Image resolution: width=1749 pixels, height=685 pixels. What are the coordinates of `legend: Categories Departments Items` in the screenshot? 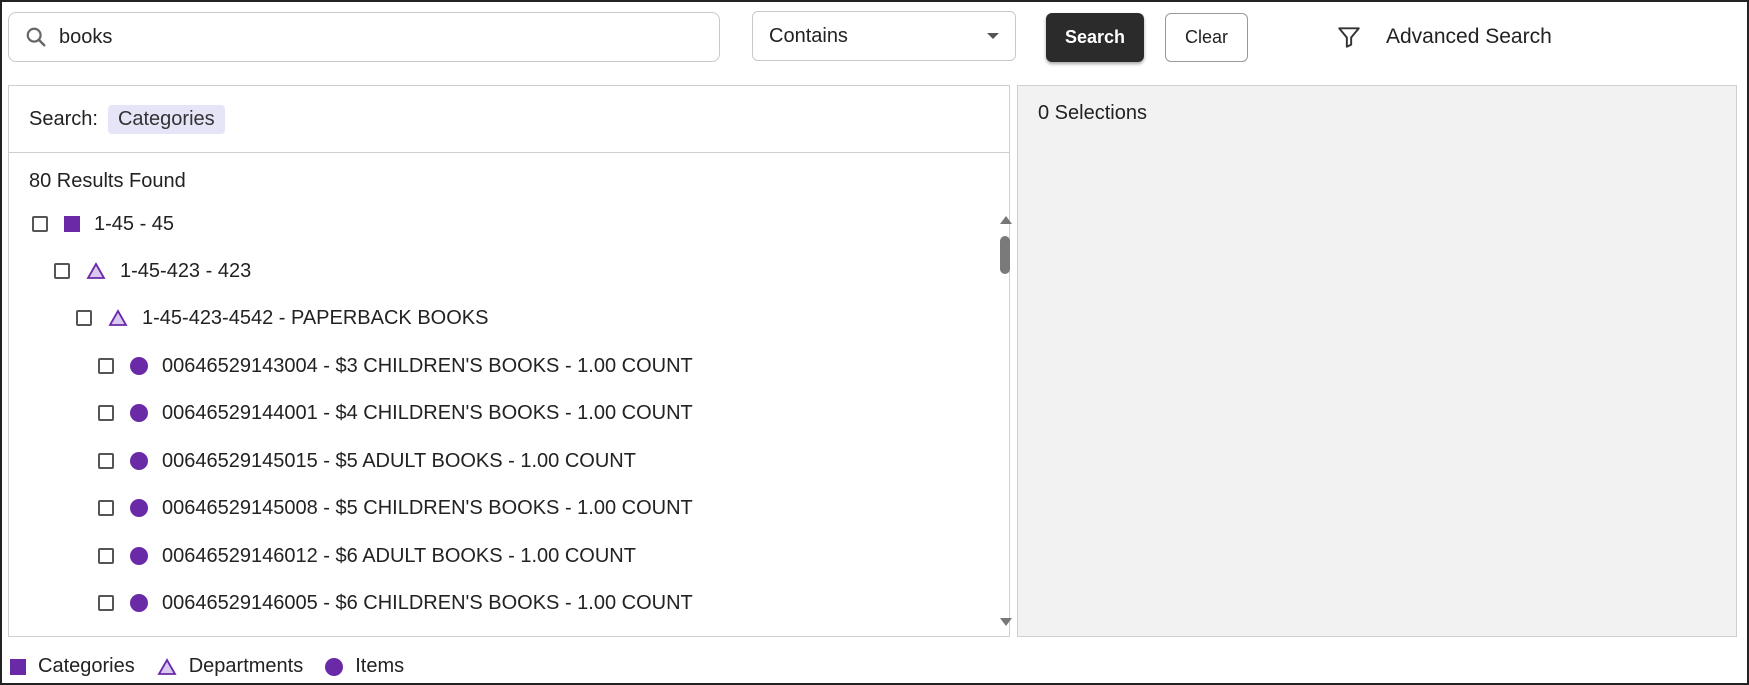 It's located at (218, 666).